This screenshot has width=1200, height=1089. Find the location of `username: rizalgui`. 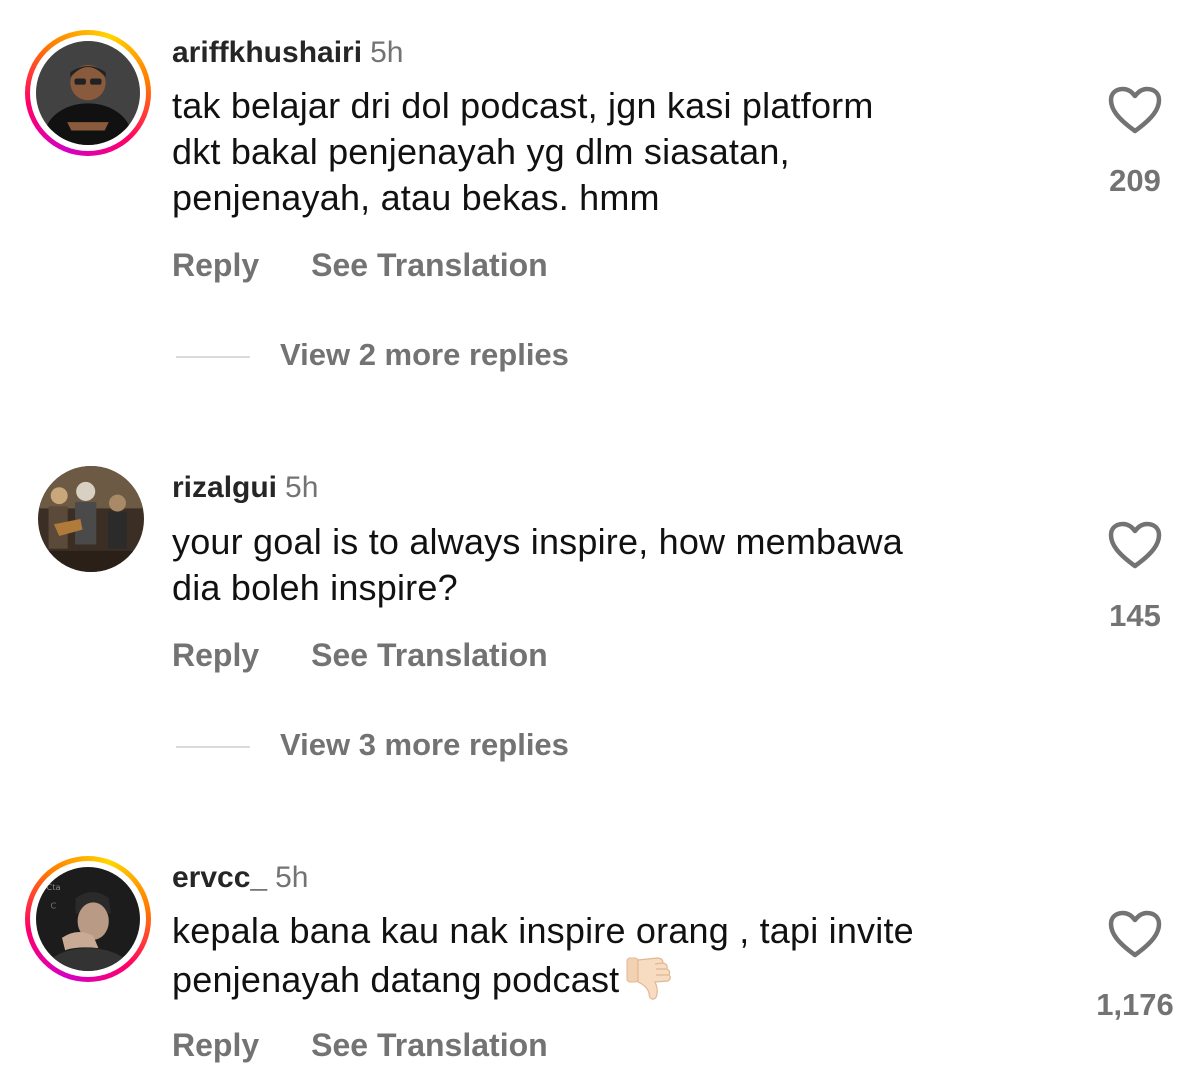

username: rizalgui is located at coordinates (224, 487).